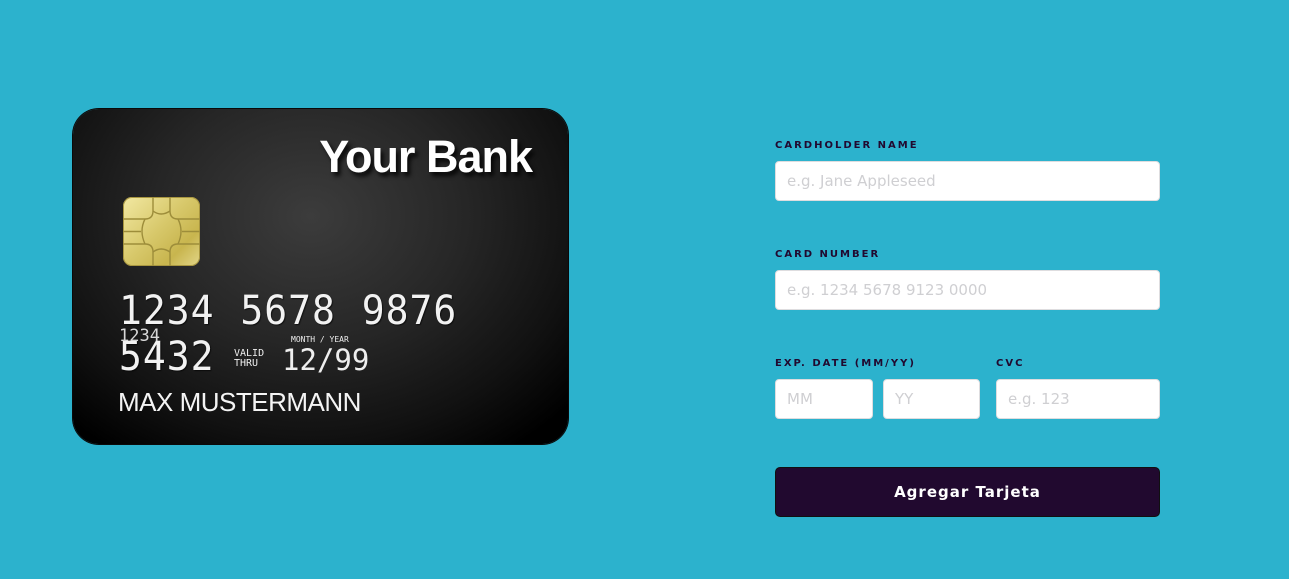 Image resolution: width=1289 pixels, height=579 pixels. Describe the element at coordinates (1078, 399) in the screenshot. I see `cvc-input` at that location.